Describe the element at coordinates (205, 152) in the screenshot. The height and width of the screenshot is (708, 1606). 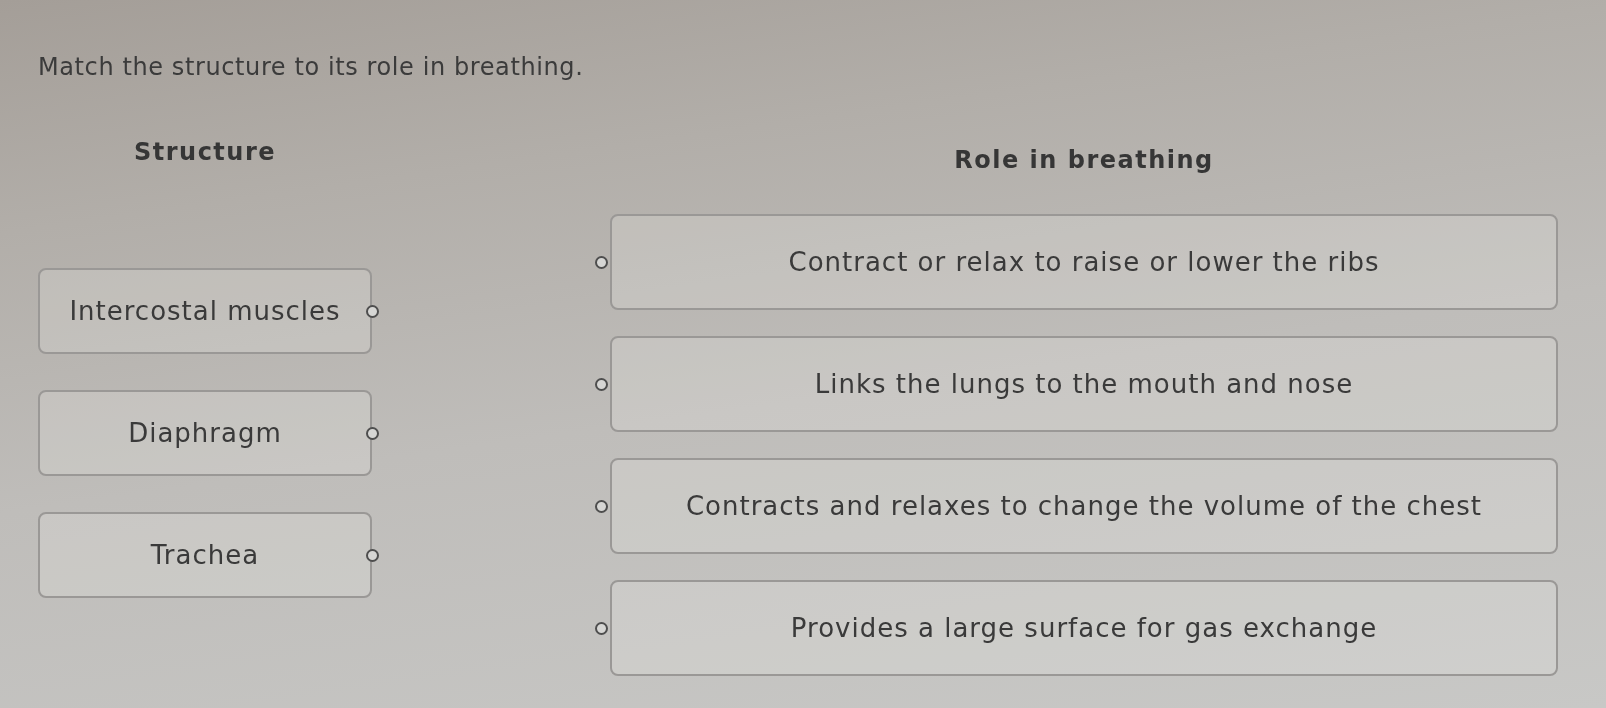
I see `column-heading: Structure` at that location.